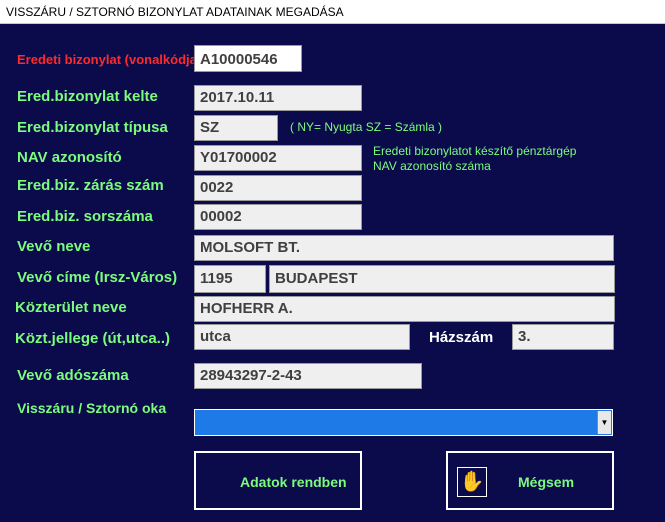 Image resolution: width=665 pixels, height=522 pixels. Describe the element at coordinates (93, 338) in the screenshot. I see `street-type-label: Közt.jellege (út,utca..)` at that location.